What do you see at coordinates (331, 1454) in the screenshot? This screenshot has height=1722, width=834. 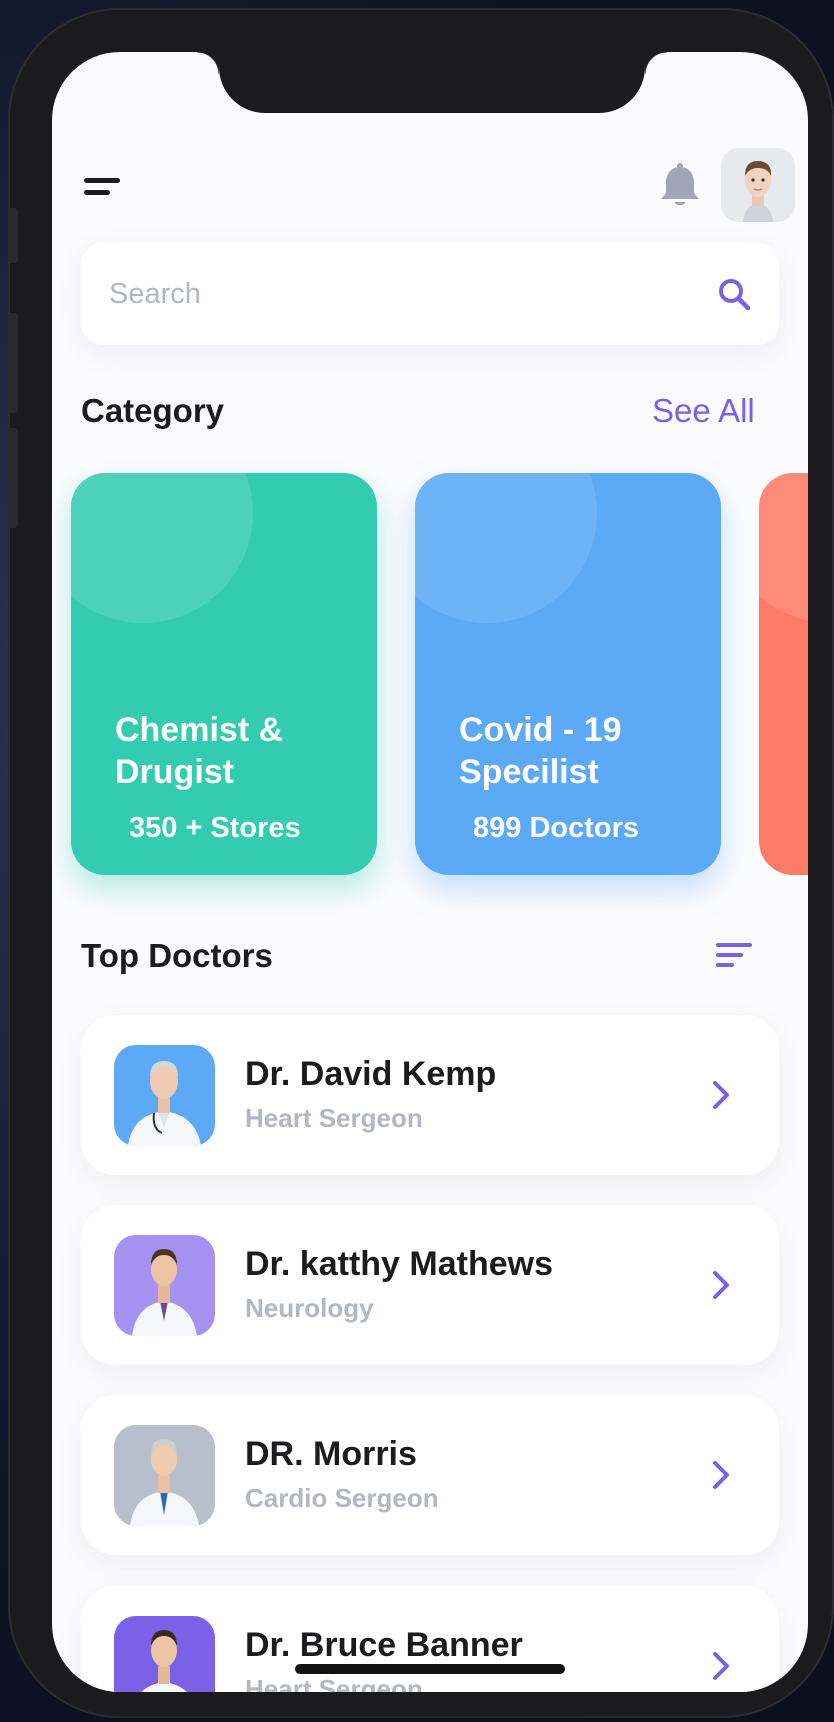 I see `doctor-name: DR. Morris` at bounding box center [331, 1454].